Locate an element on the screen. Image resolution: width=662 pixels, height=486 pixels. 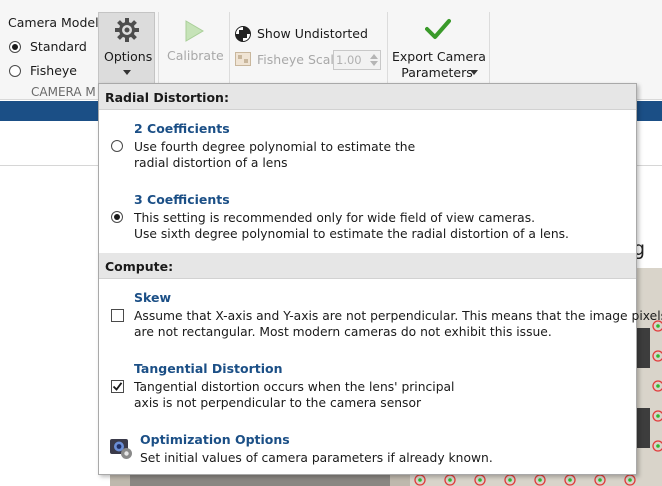
camera-gear-icon is located at coordinates (121, 449).